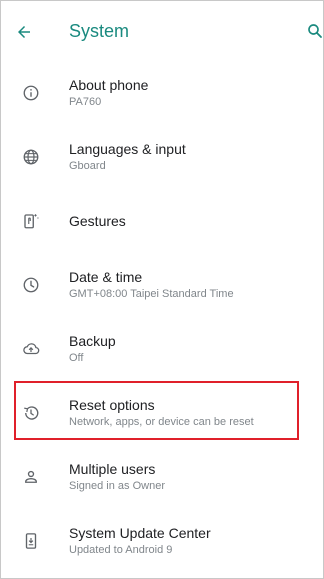 This screenshot has width=324, height=579. What do you see at coordinates (140, 533) in the screenshot?
I see `settings-item-label: System Update Center` at bounding box center [140, 533].